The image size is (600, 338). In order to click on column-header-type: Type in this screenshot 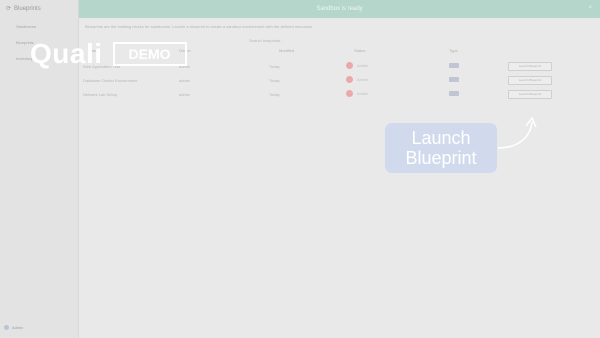, I will do `click(453, 50)`.